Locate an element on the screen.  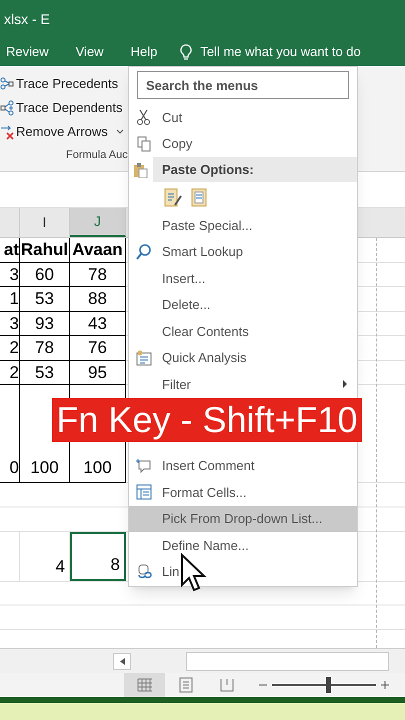
link-icon is located at coordinates (144, 572).